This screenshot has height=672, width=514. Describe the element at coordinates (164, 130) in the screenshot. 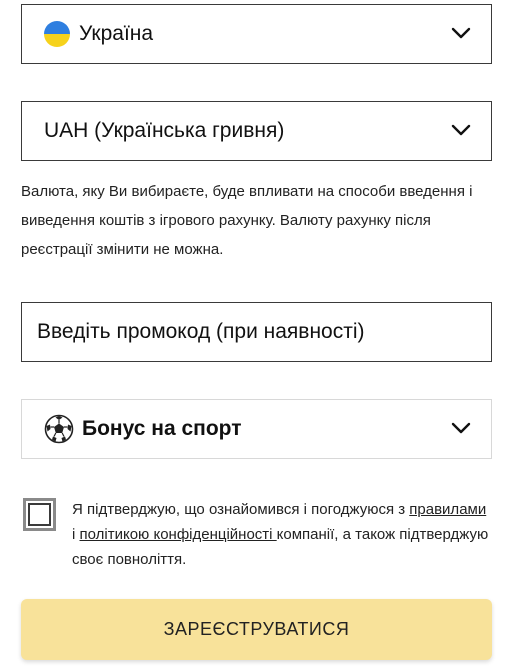

I see `currency-select-value: UAH (Українська гривня)` at that location.